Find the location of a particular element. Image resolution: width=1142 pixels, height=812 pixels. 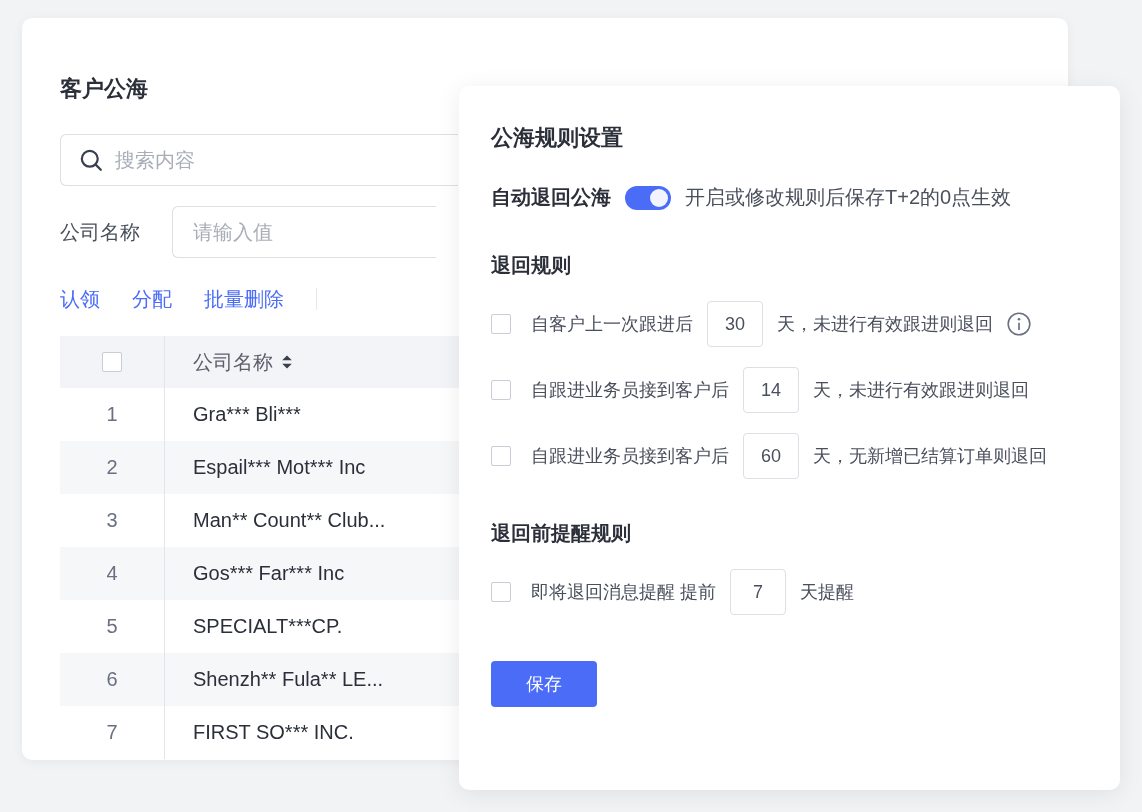

table-cell: FIRST SO*** INC. is located at coordinates (273, 732).